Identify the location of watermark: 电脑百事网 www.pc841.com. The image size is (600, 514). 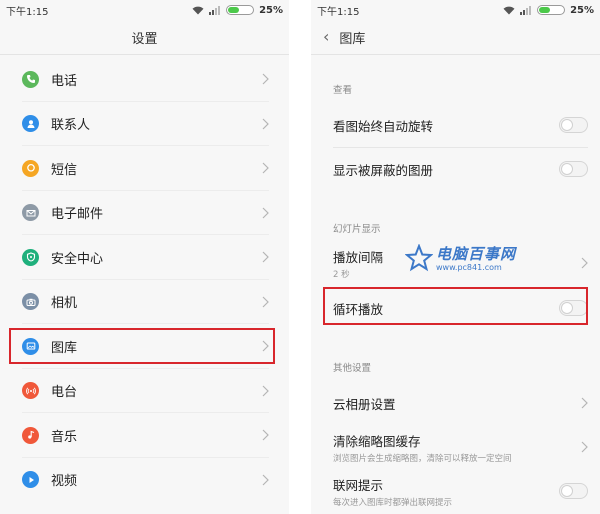
(460, 257).